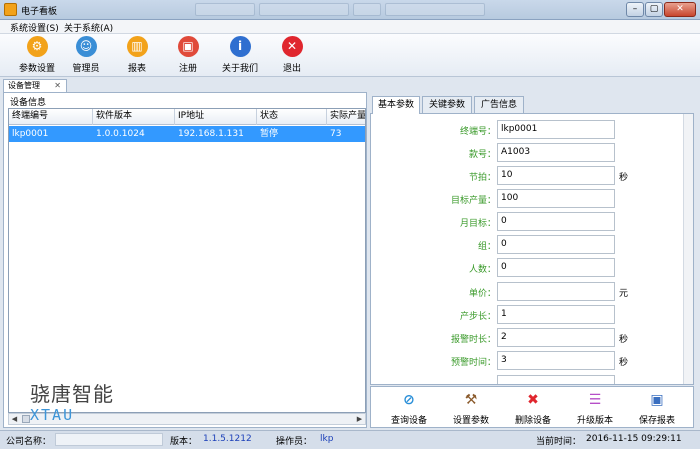  What do you see at coordinates (556, 379) in the screenshot?
I see `partial-input` at bounding box center [556, 379].